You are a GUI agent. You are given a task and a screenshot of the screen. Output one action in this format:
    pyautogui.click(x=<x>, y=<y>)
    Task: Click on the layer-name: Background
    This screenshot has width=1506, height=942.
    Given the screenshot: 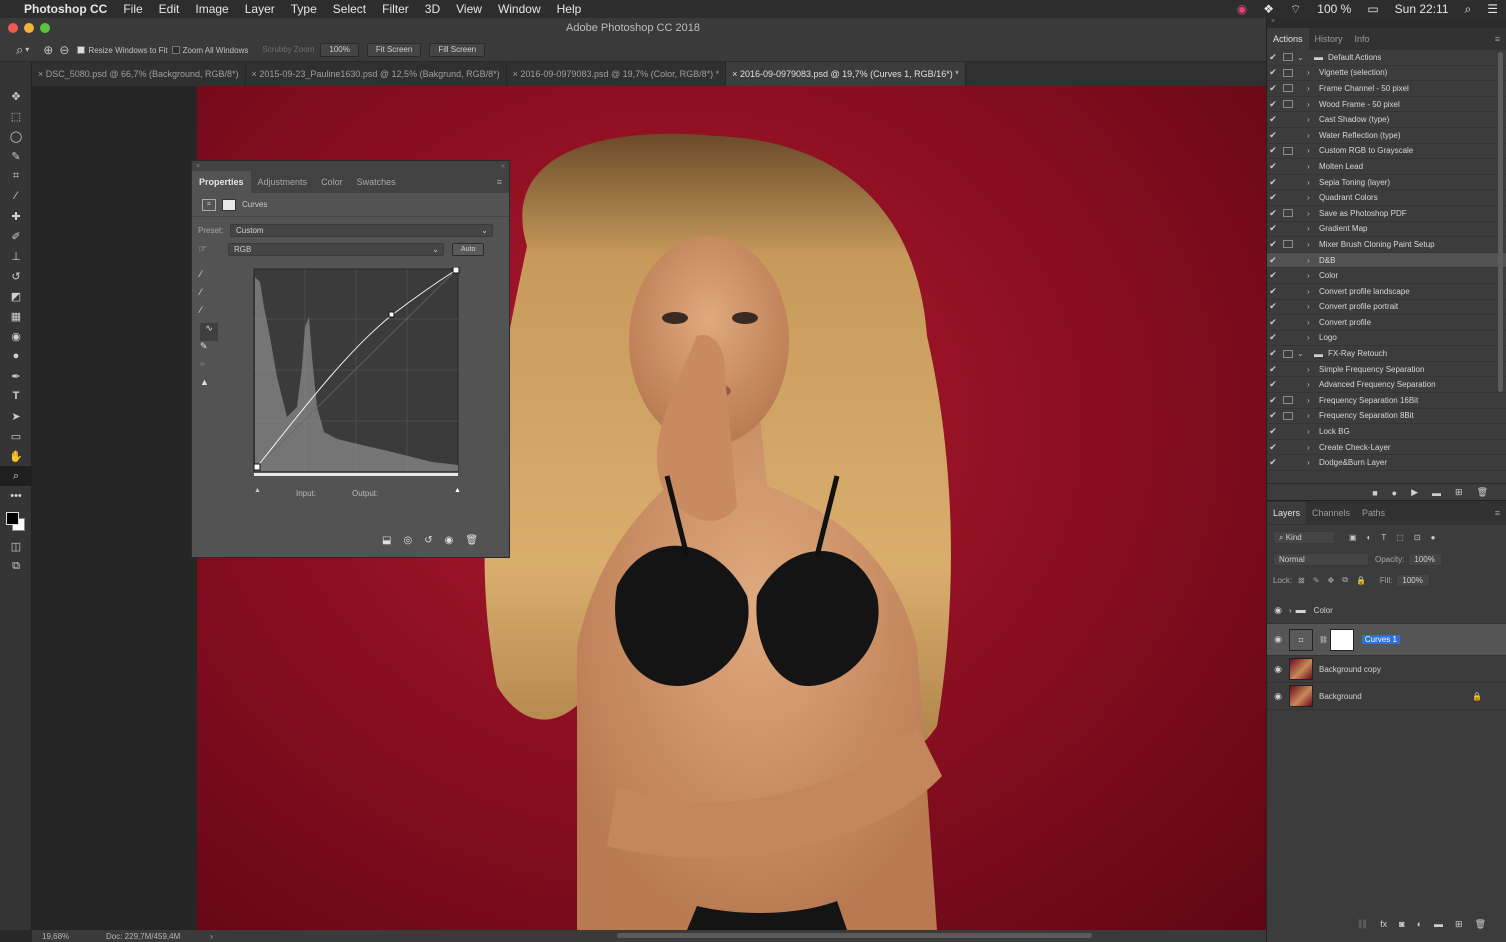 What is the action you would take?
    pyautogui.click(x=1340, y=696)
    